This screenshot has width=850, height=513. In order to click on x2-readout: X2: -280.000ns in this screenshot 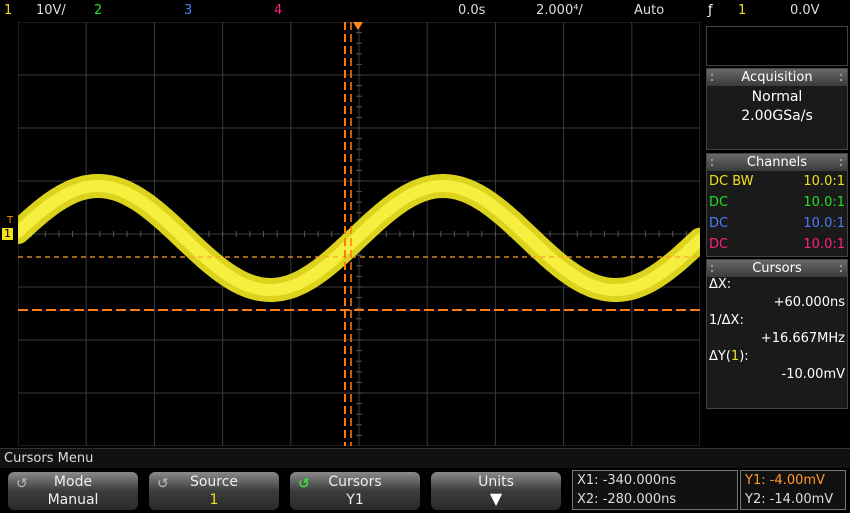, I will do `click(655, 499)`.